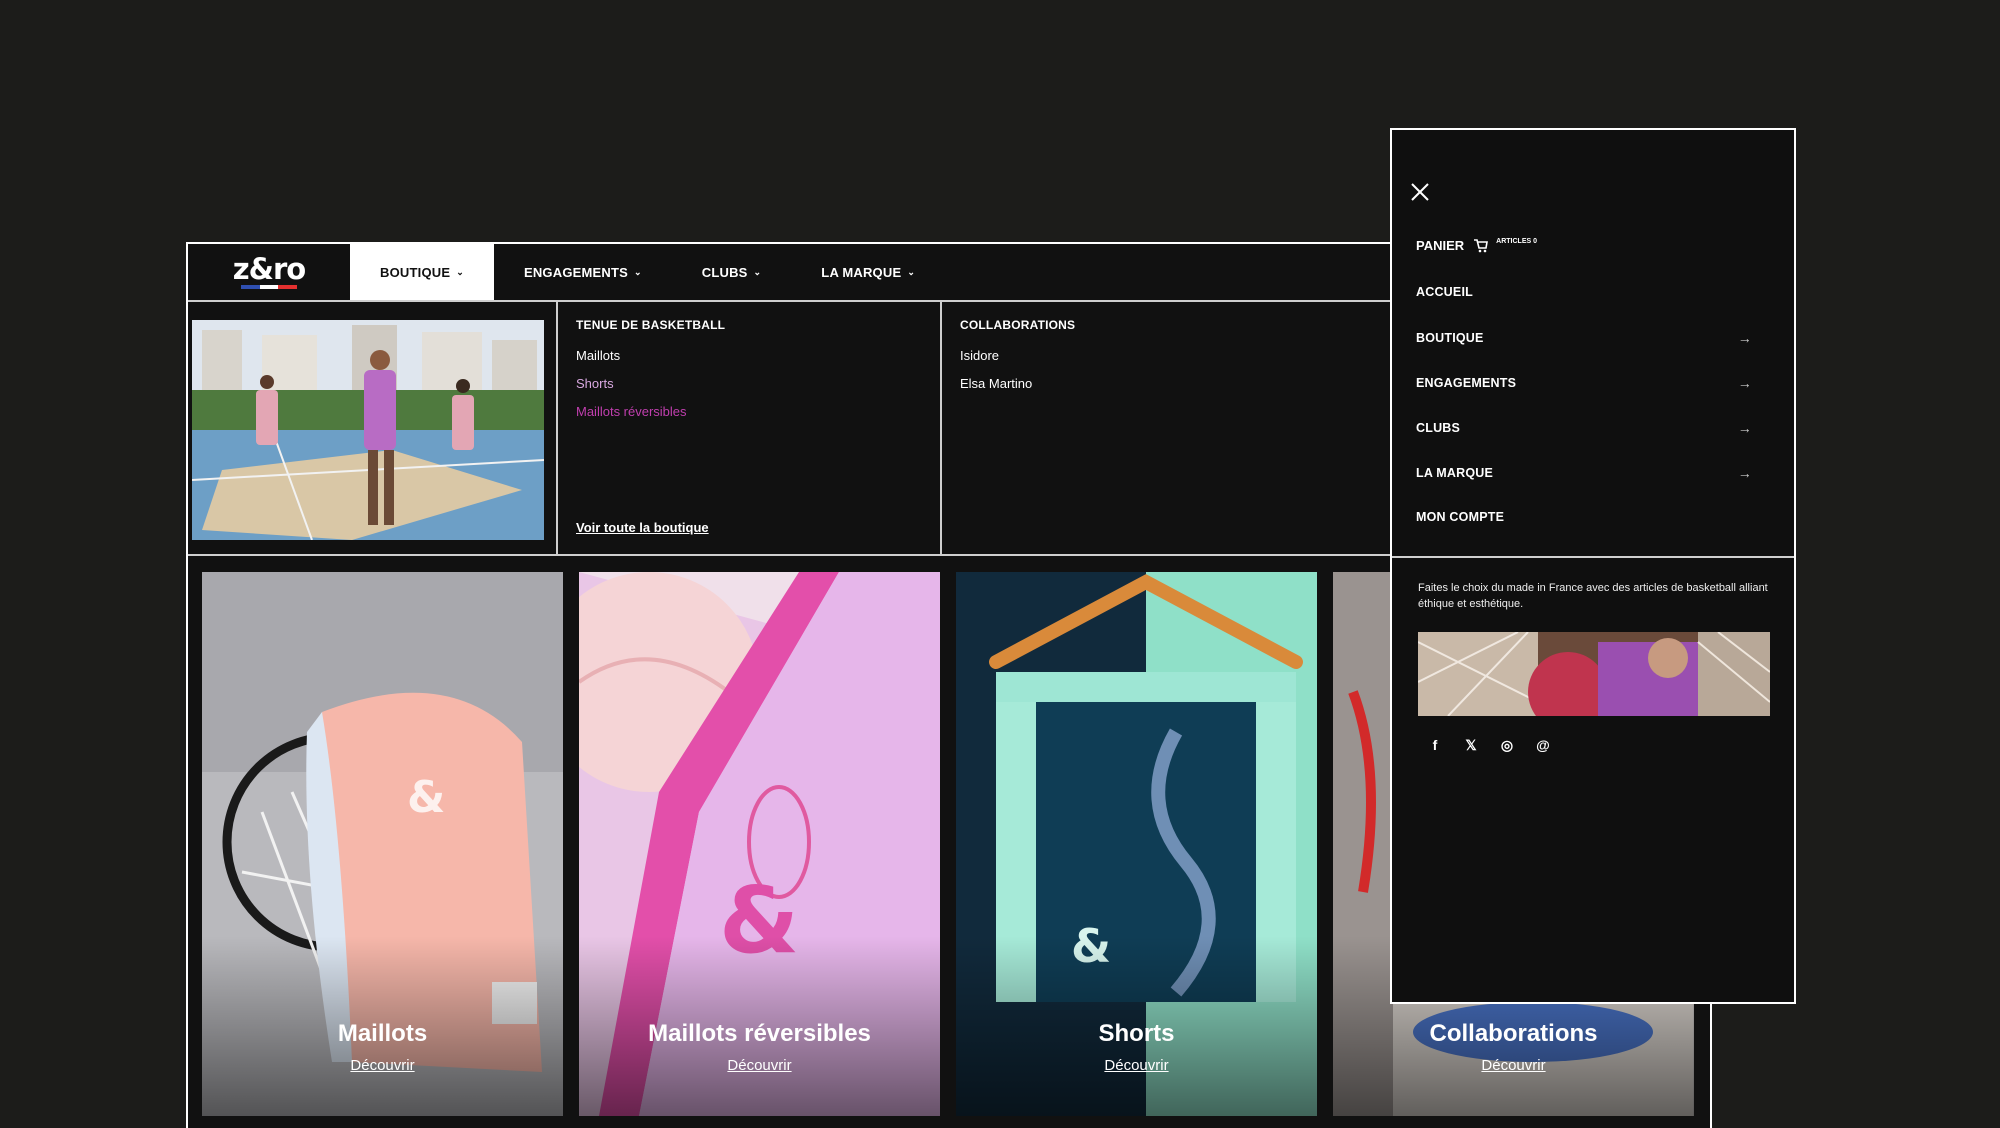  What do you see at coordinates (1513, 1033) in the screenshot?
I see `card-title: Collaborations` at bounding box center [1513, 1033].